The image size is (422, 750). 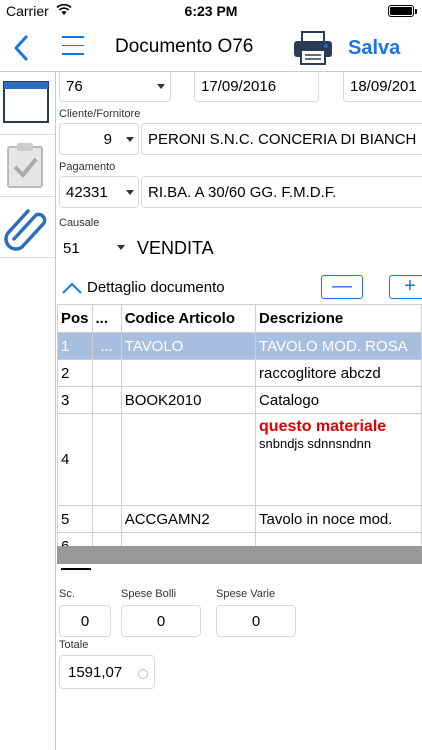 I want to click on totale-label: Totale, so click(x=74, y=645).